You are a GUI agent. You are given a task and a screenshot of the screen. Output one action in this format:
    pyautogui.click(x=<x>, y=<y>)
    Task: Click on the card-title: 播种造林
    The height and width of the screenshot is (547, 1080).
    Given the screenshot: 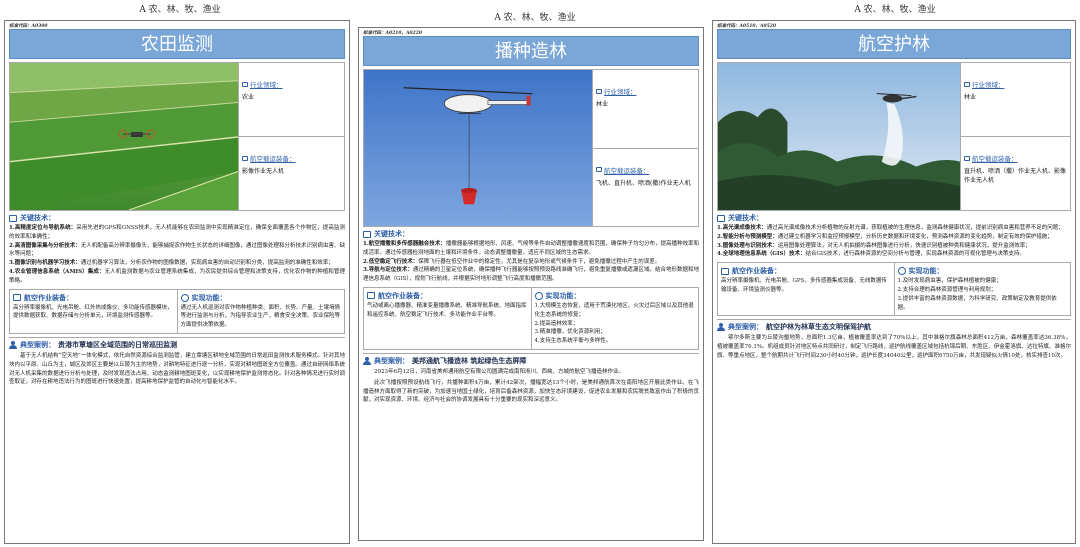 What is the action you would take?
    pyautogui.click(x=531, y=51)
    